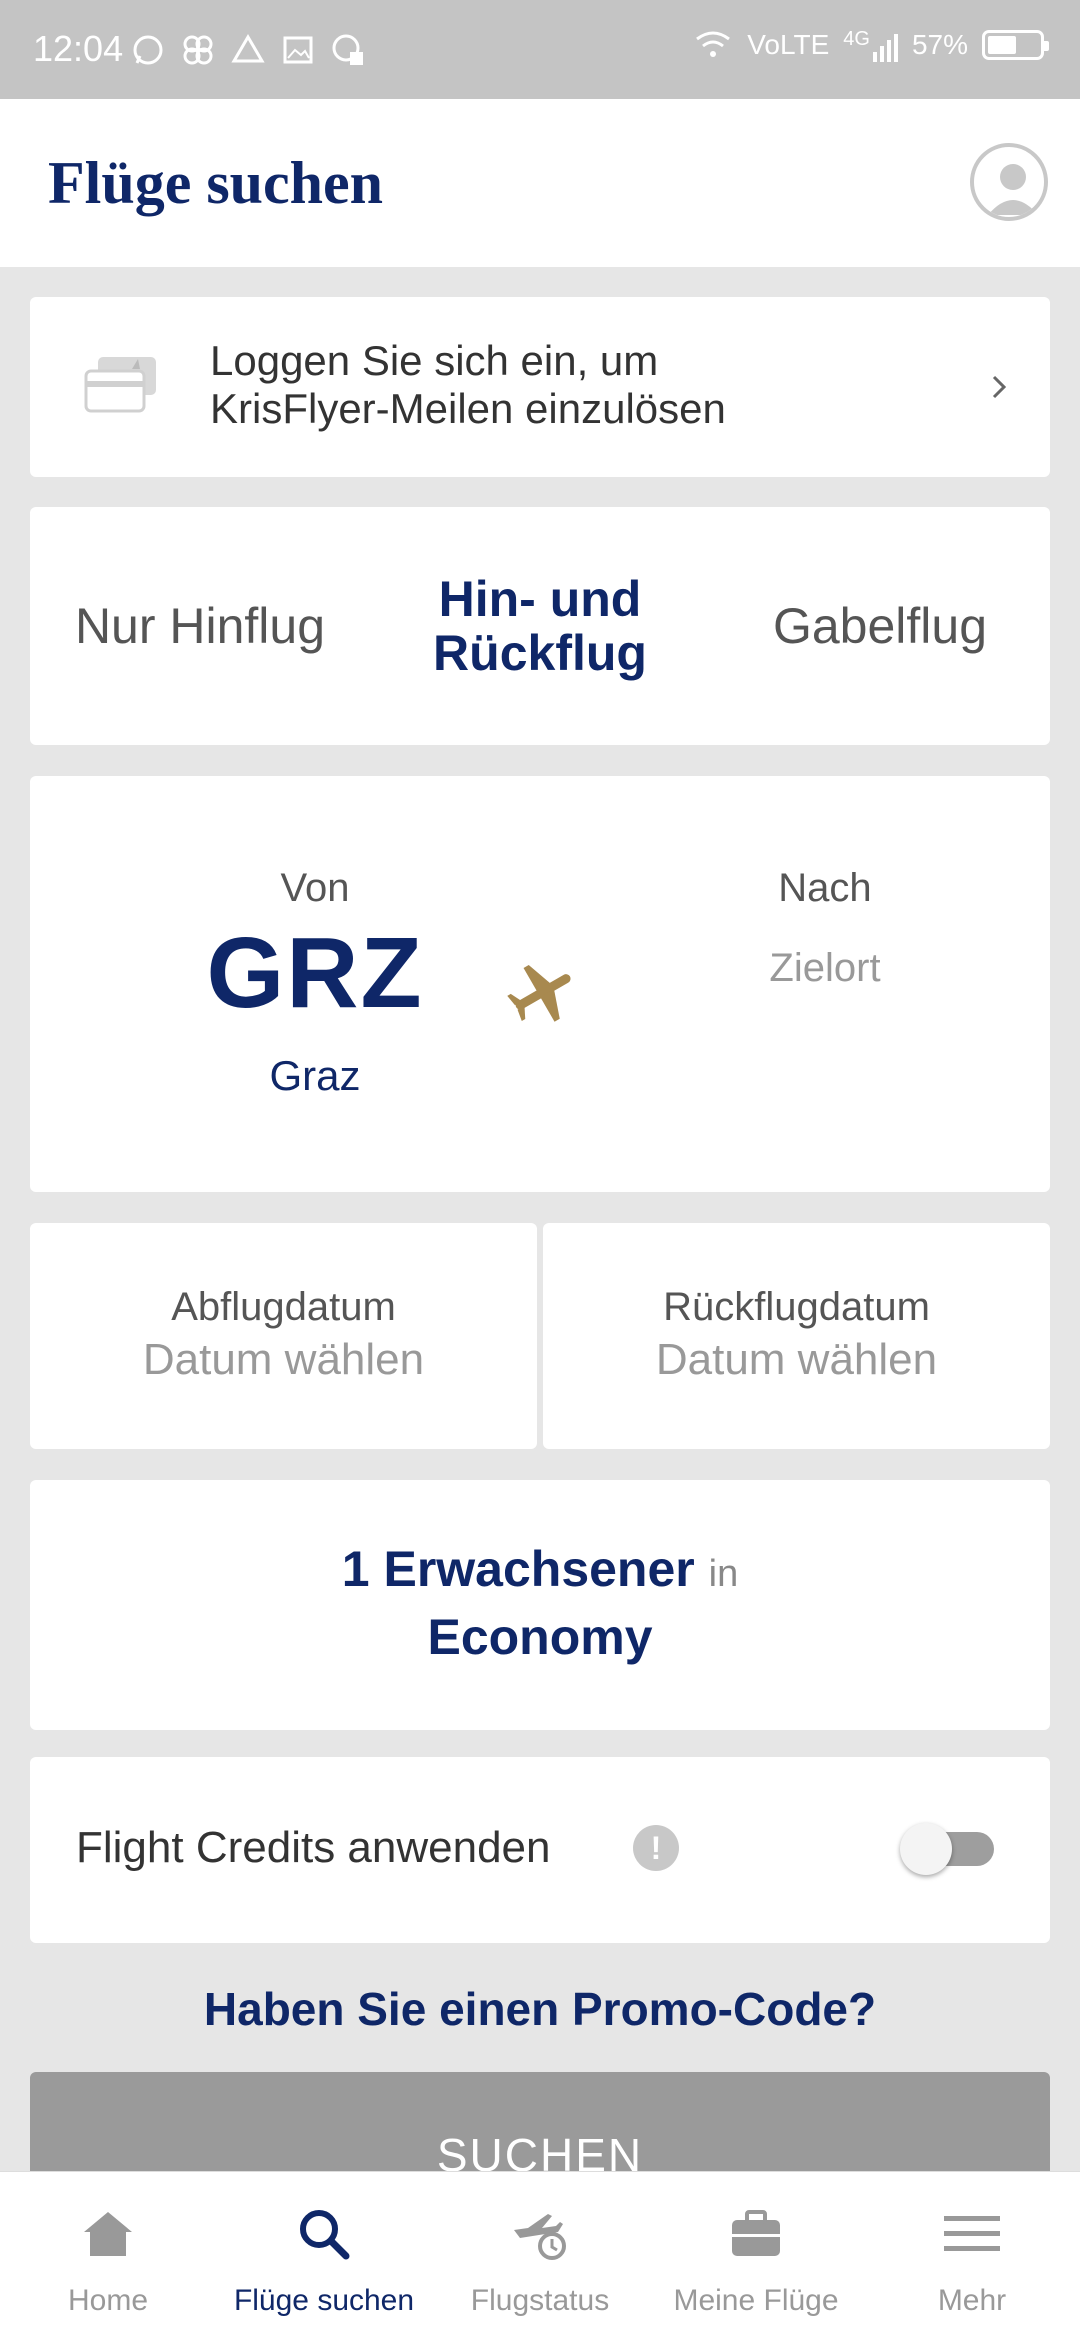 The width and height of the screenshot is (1080, 2340). Describe the element at coordinates (1015, 45) in the screenshot. I see `battery-icon` at that location.